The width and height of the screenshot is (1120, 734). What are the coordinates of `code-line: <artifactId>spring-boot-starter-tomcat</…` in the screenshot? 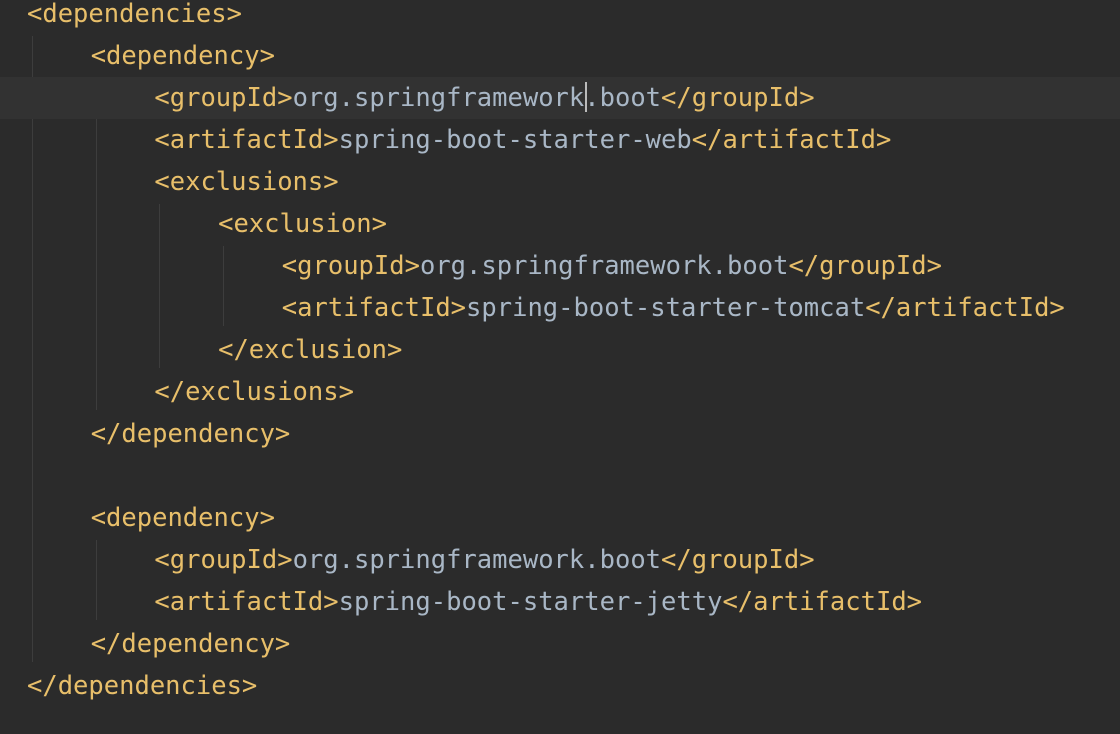 It's located at (560, 308).